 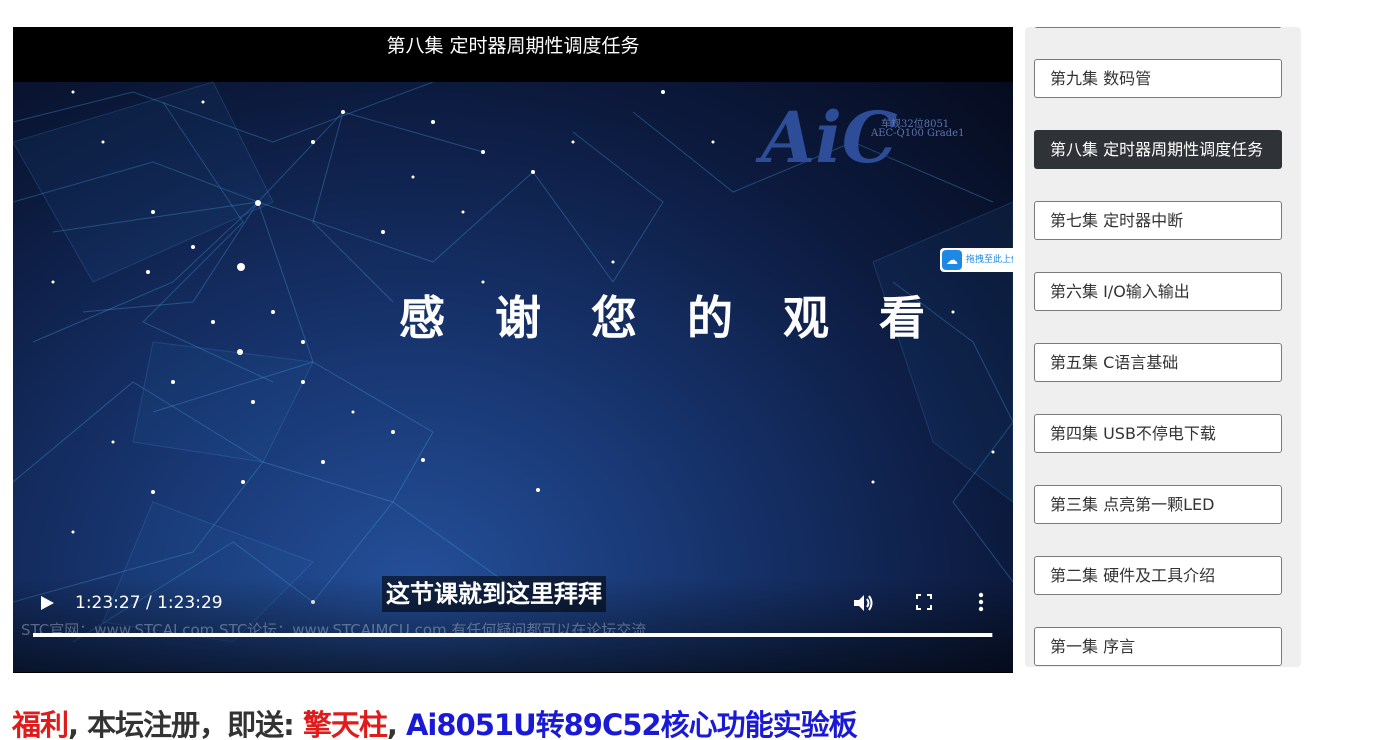 I want to click on playlist-item: 第九集 数码管, so click(x=1158, y=78).